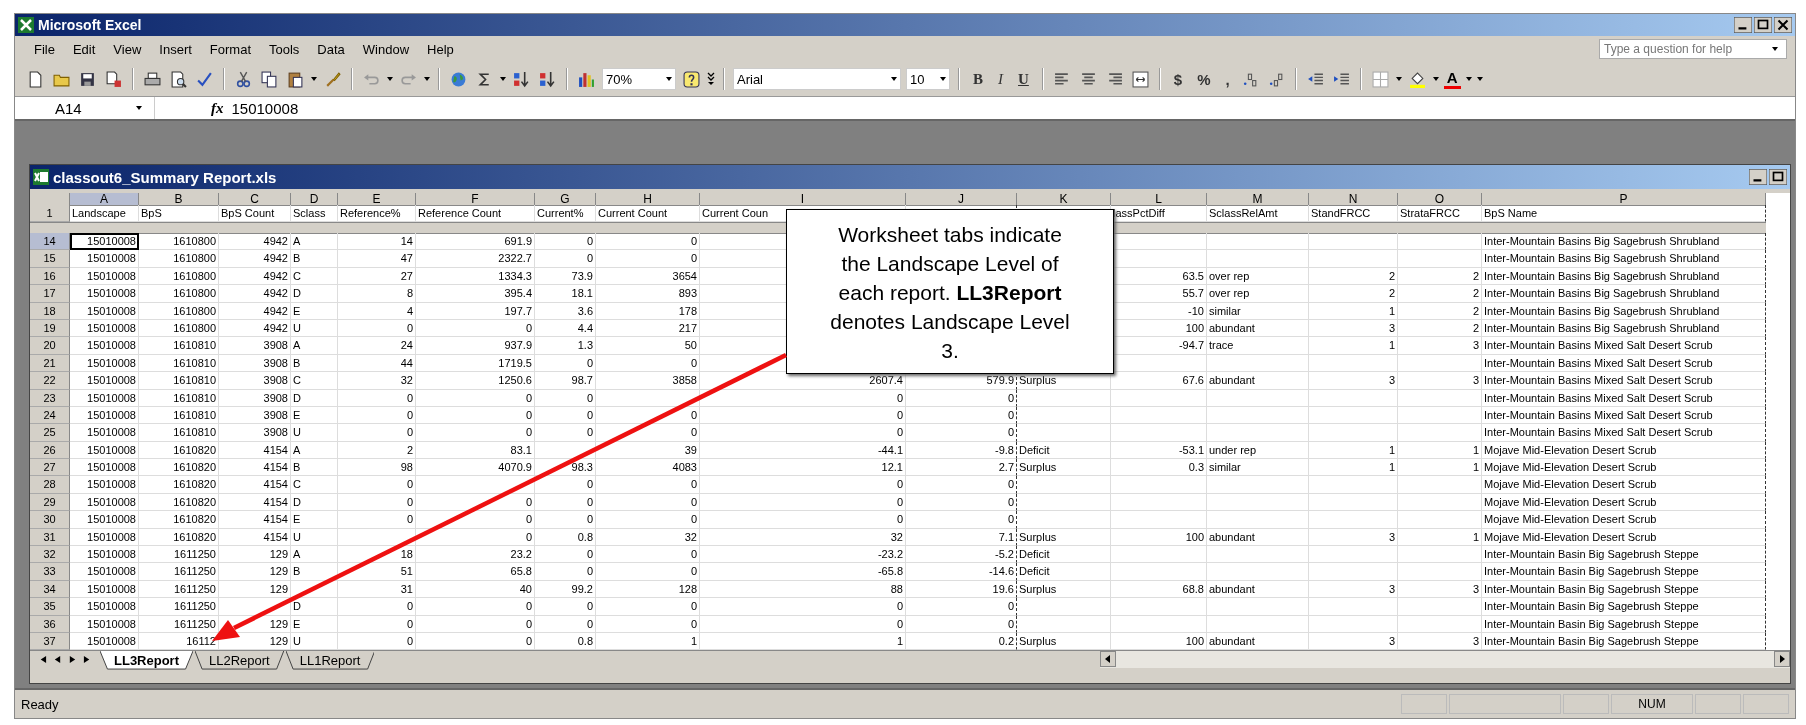 The height and width of the screenshot is (725, 1806). I want to click on column-heading: A, so click(104, 199).